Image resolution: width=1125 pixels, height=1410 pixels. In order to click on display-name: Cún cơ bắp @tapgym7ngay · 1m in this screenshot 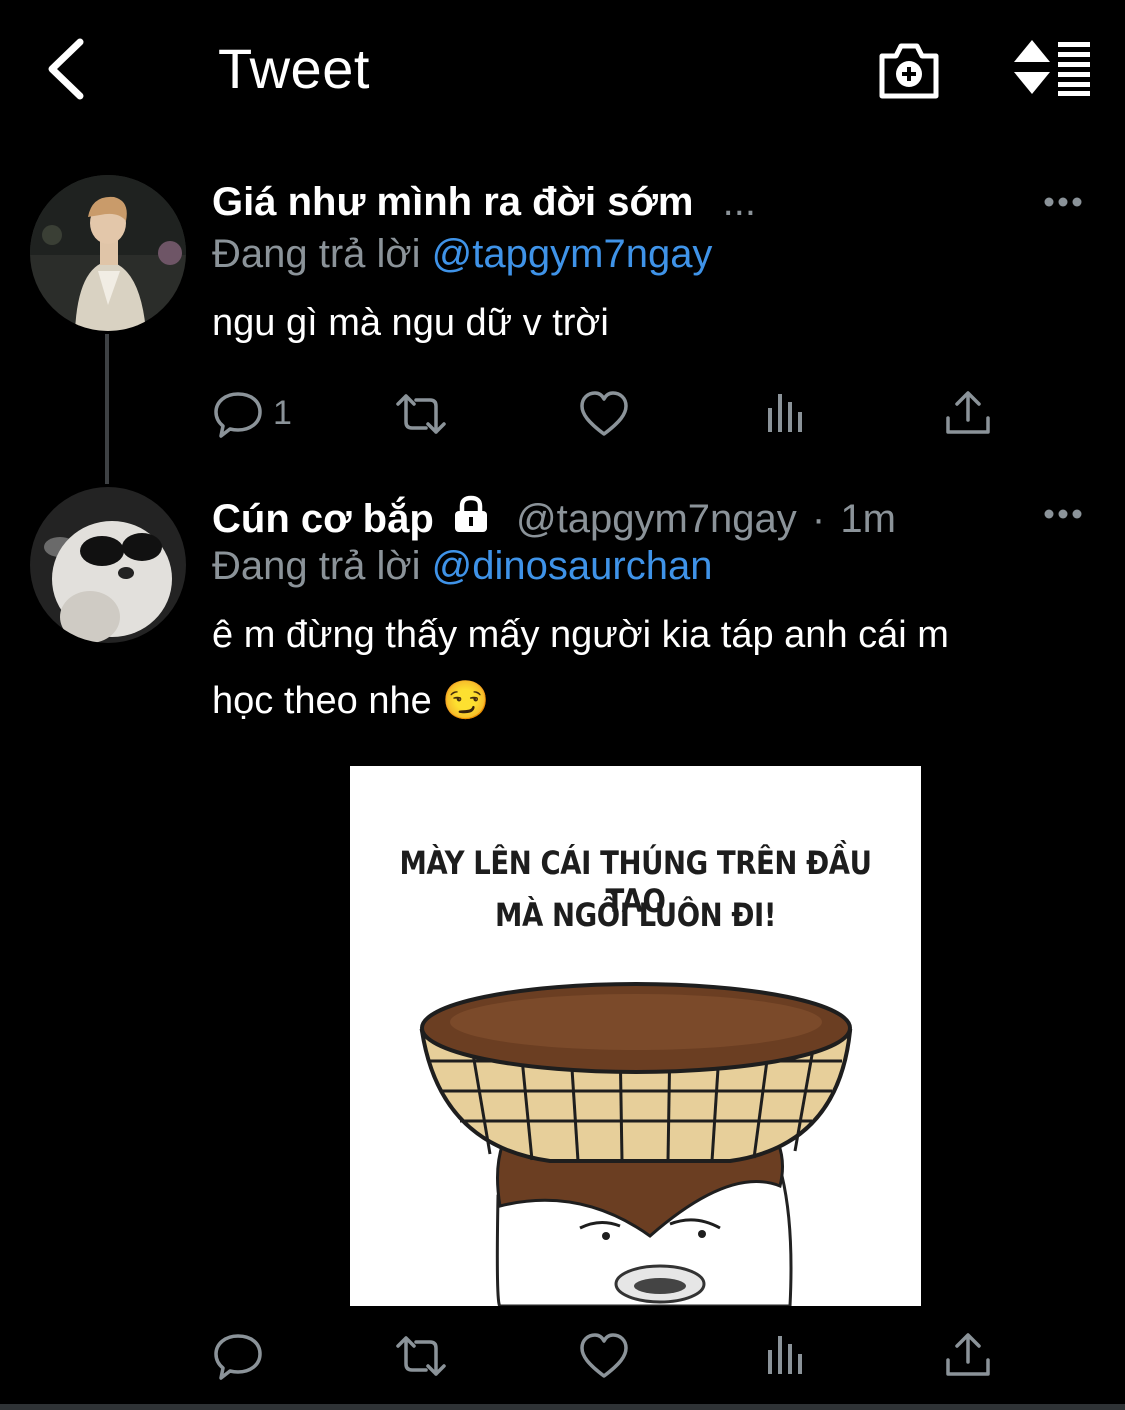, I will do `click(554, 518)`.